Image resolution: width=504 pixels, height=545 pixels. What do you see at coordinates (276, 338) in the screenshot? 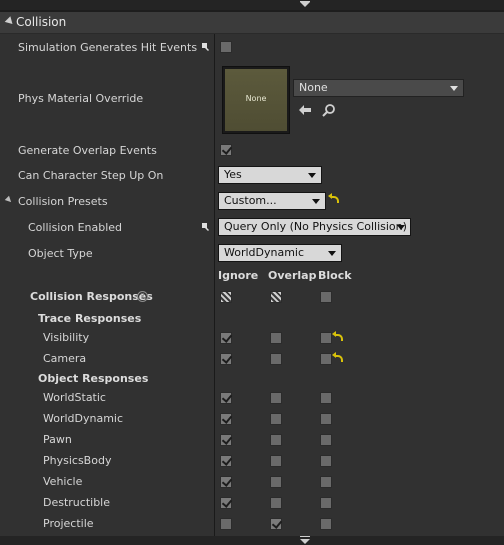
I see `visibility-overlap-checkbox` at bounding box center [276, 338].